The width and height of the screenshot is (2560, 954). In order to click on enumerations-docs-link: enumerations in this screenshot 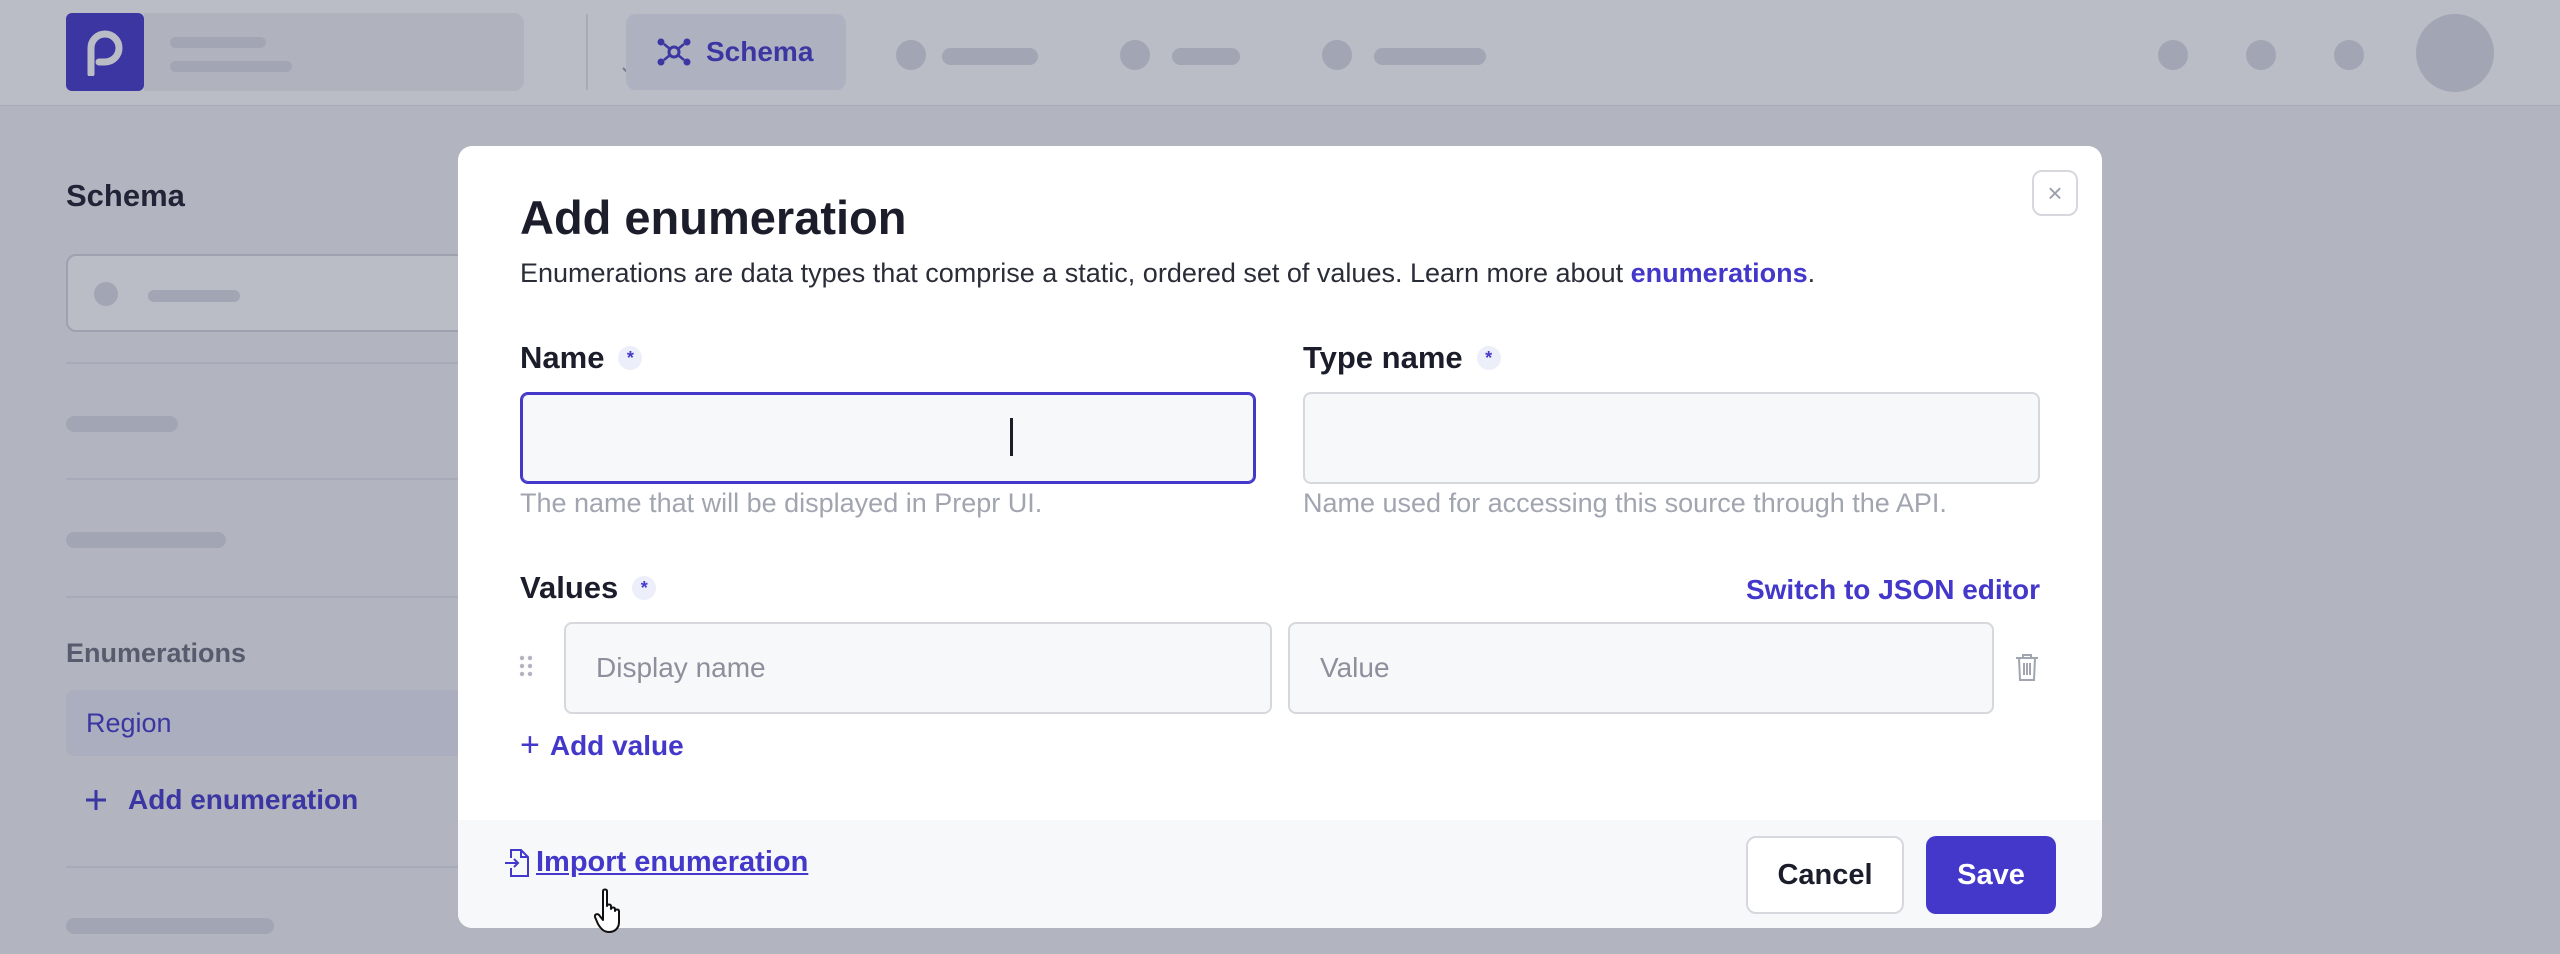, I will do `click(1719, 273)`.